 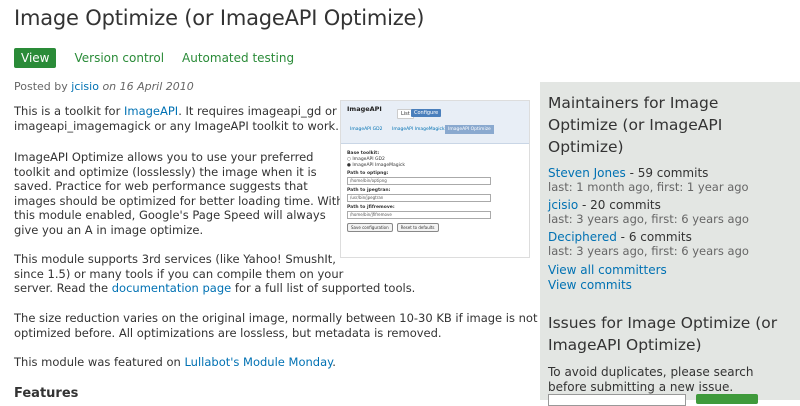 What do you see at coordinates (369, 190) in the screenshot?
I see `screenshot-label: Path to jpegtran:` at bounding box center [369, 190].